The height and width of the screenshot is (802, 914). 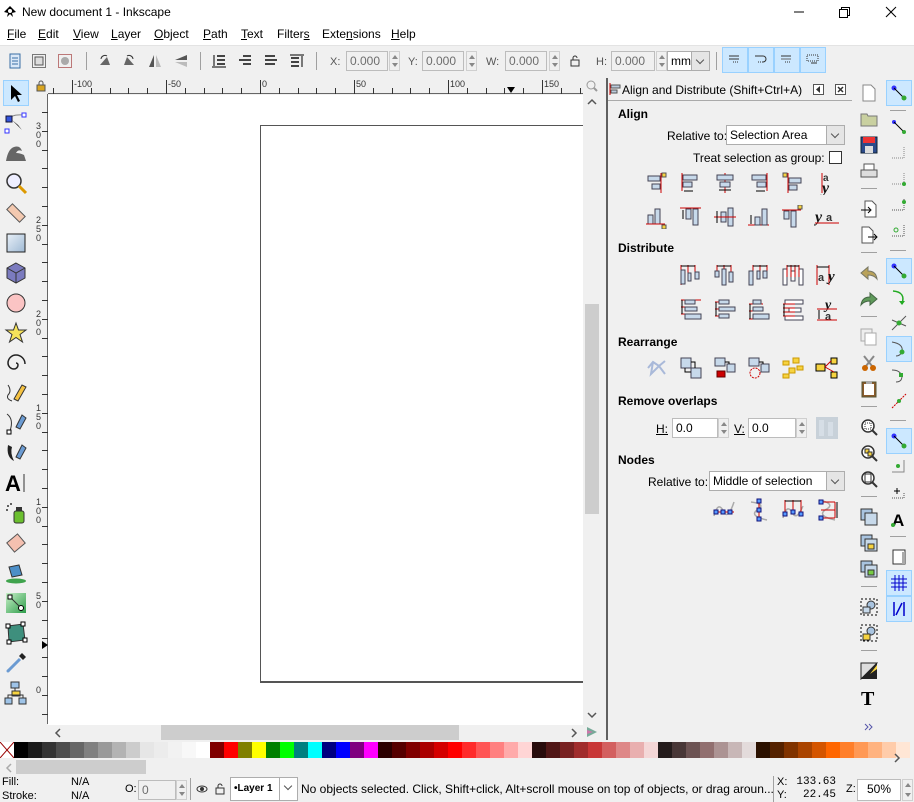 What do you see at coordinates (899, 297) in the screenshot?
I see `snap-paths-toggle` at bounding box center [899, 297].